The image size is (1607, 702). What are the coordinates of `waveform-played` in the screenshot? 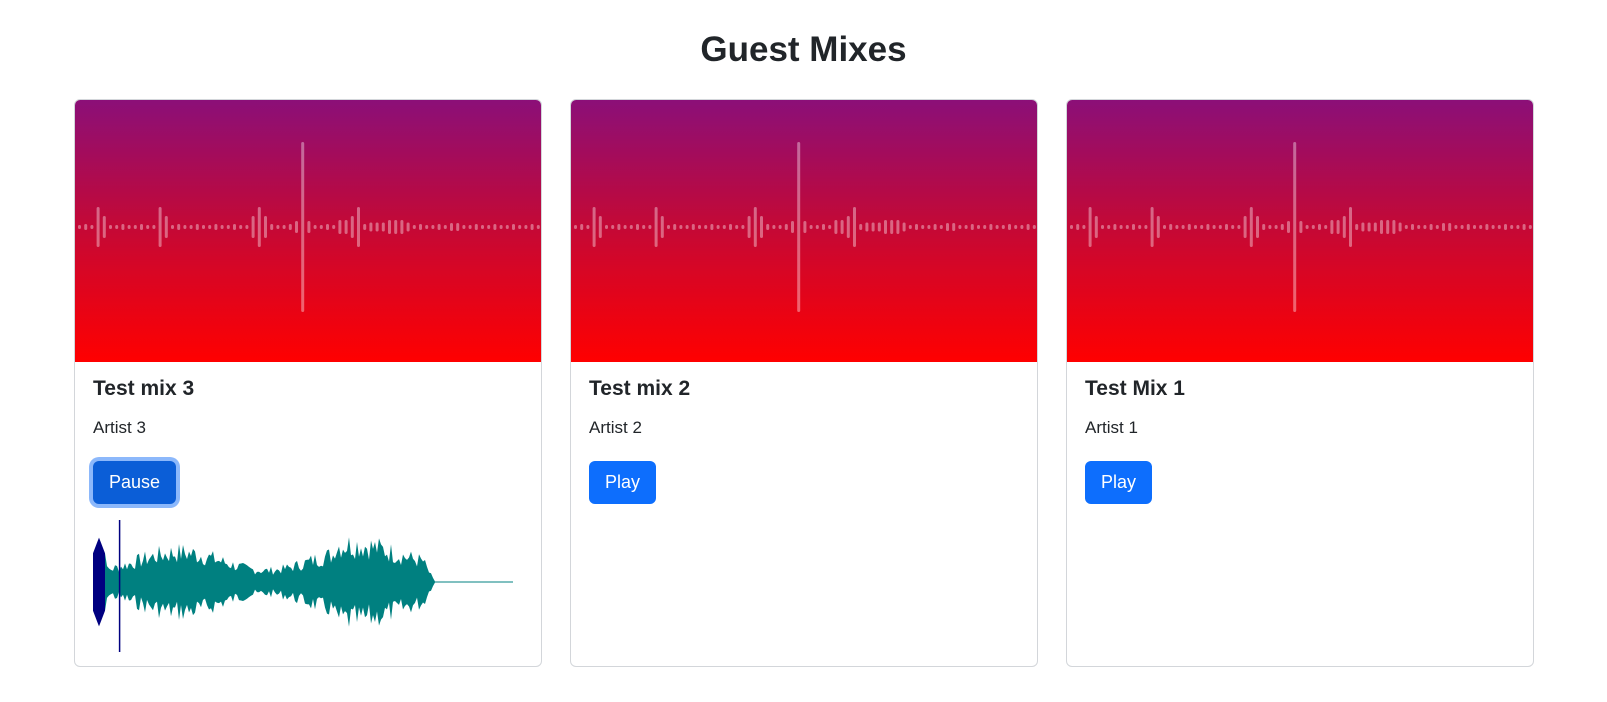 It's located at (99, 582).